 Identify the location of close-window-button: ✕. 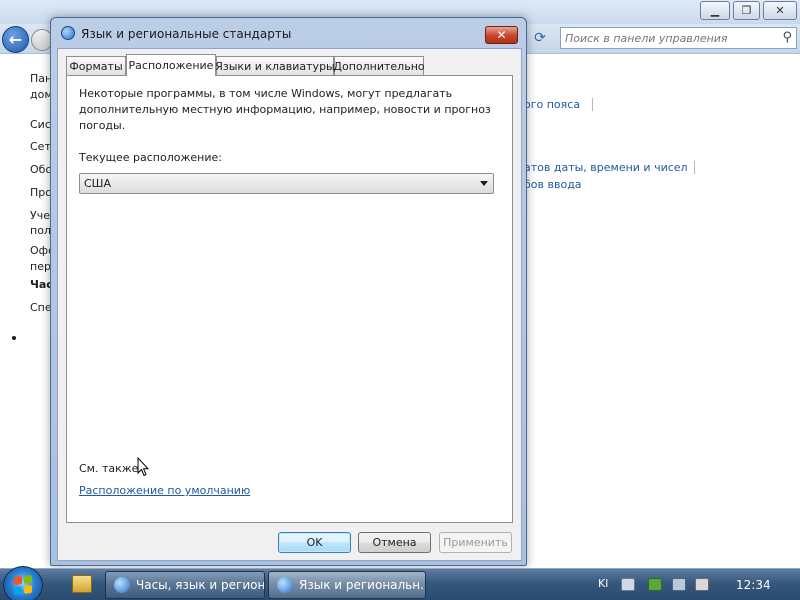
(780, 10).